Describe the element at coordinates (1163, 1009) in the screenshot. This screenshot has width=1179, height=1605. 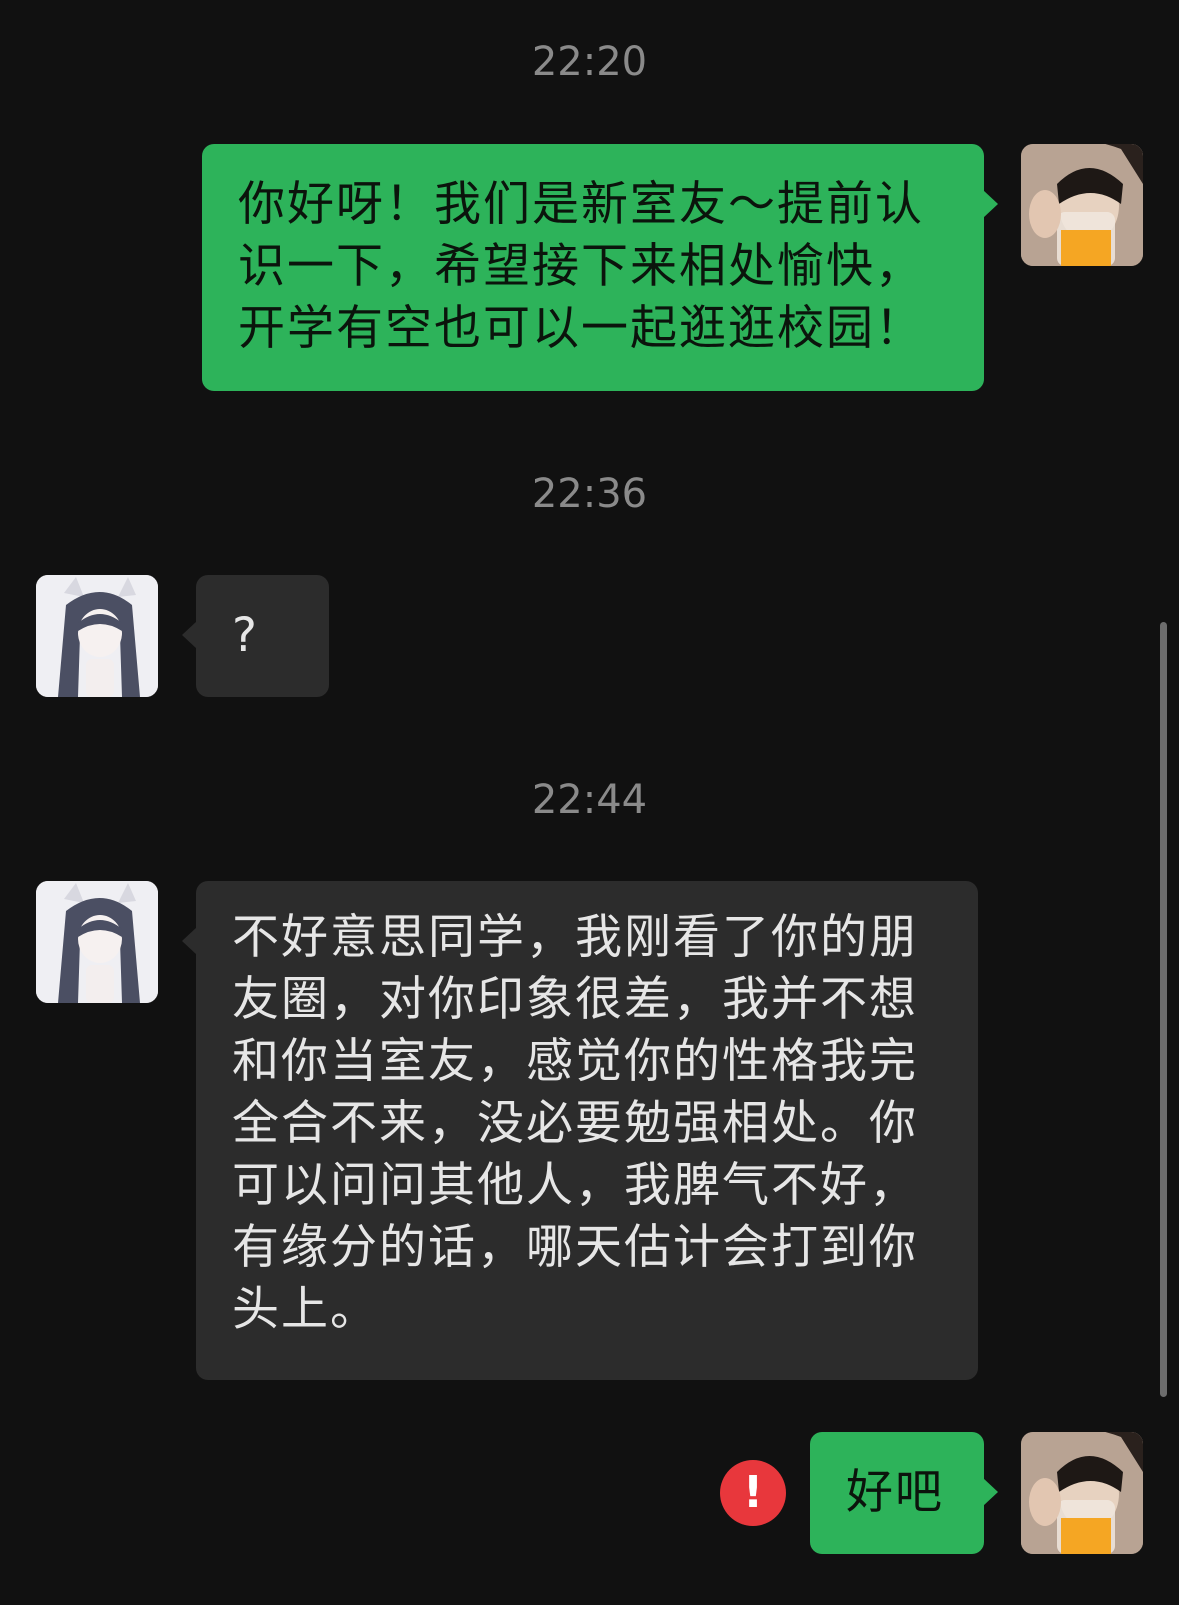
I see `scrollbar` at that location.